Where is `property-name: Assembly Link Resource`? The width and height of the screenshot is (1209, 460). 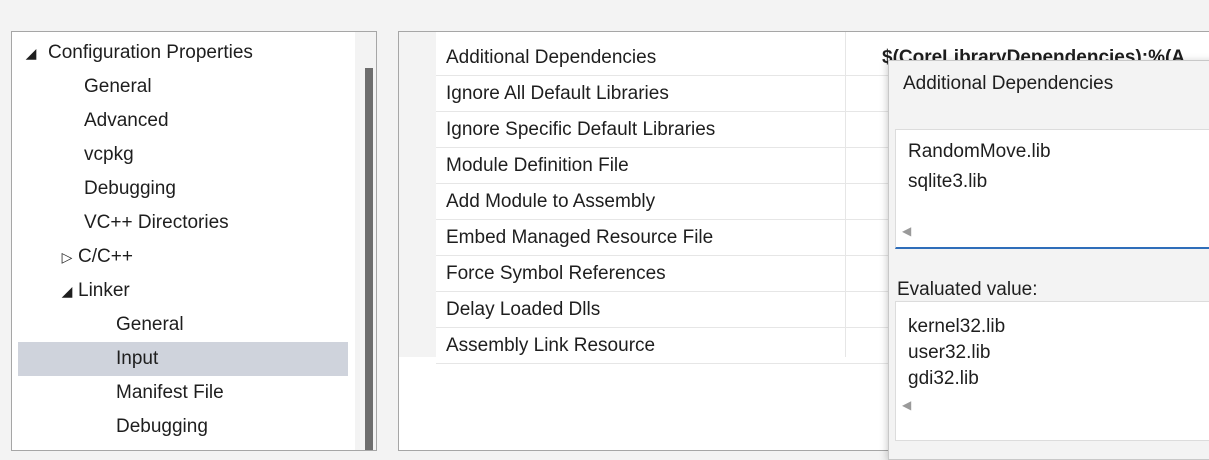
property-name: Assembly Link Resource is located at coordinates (551, 345).